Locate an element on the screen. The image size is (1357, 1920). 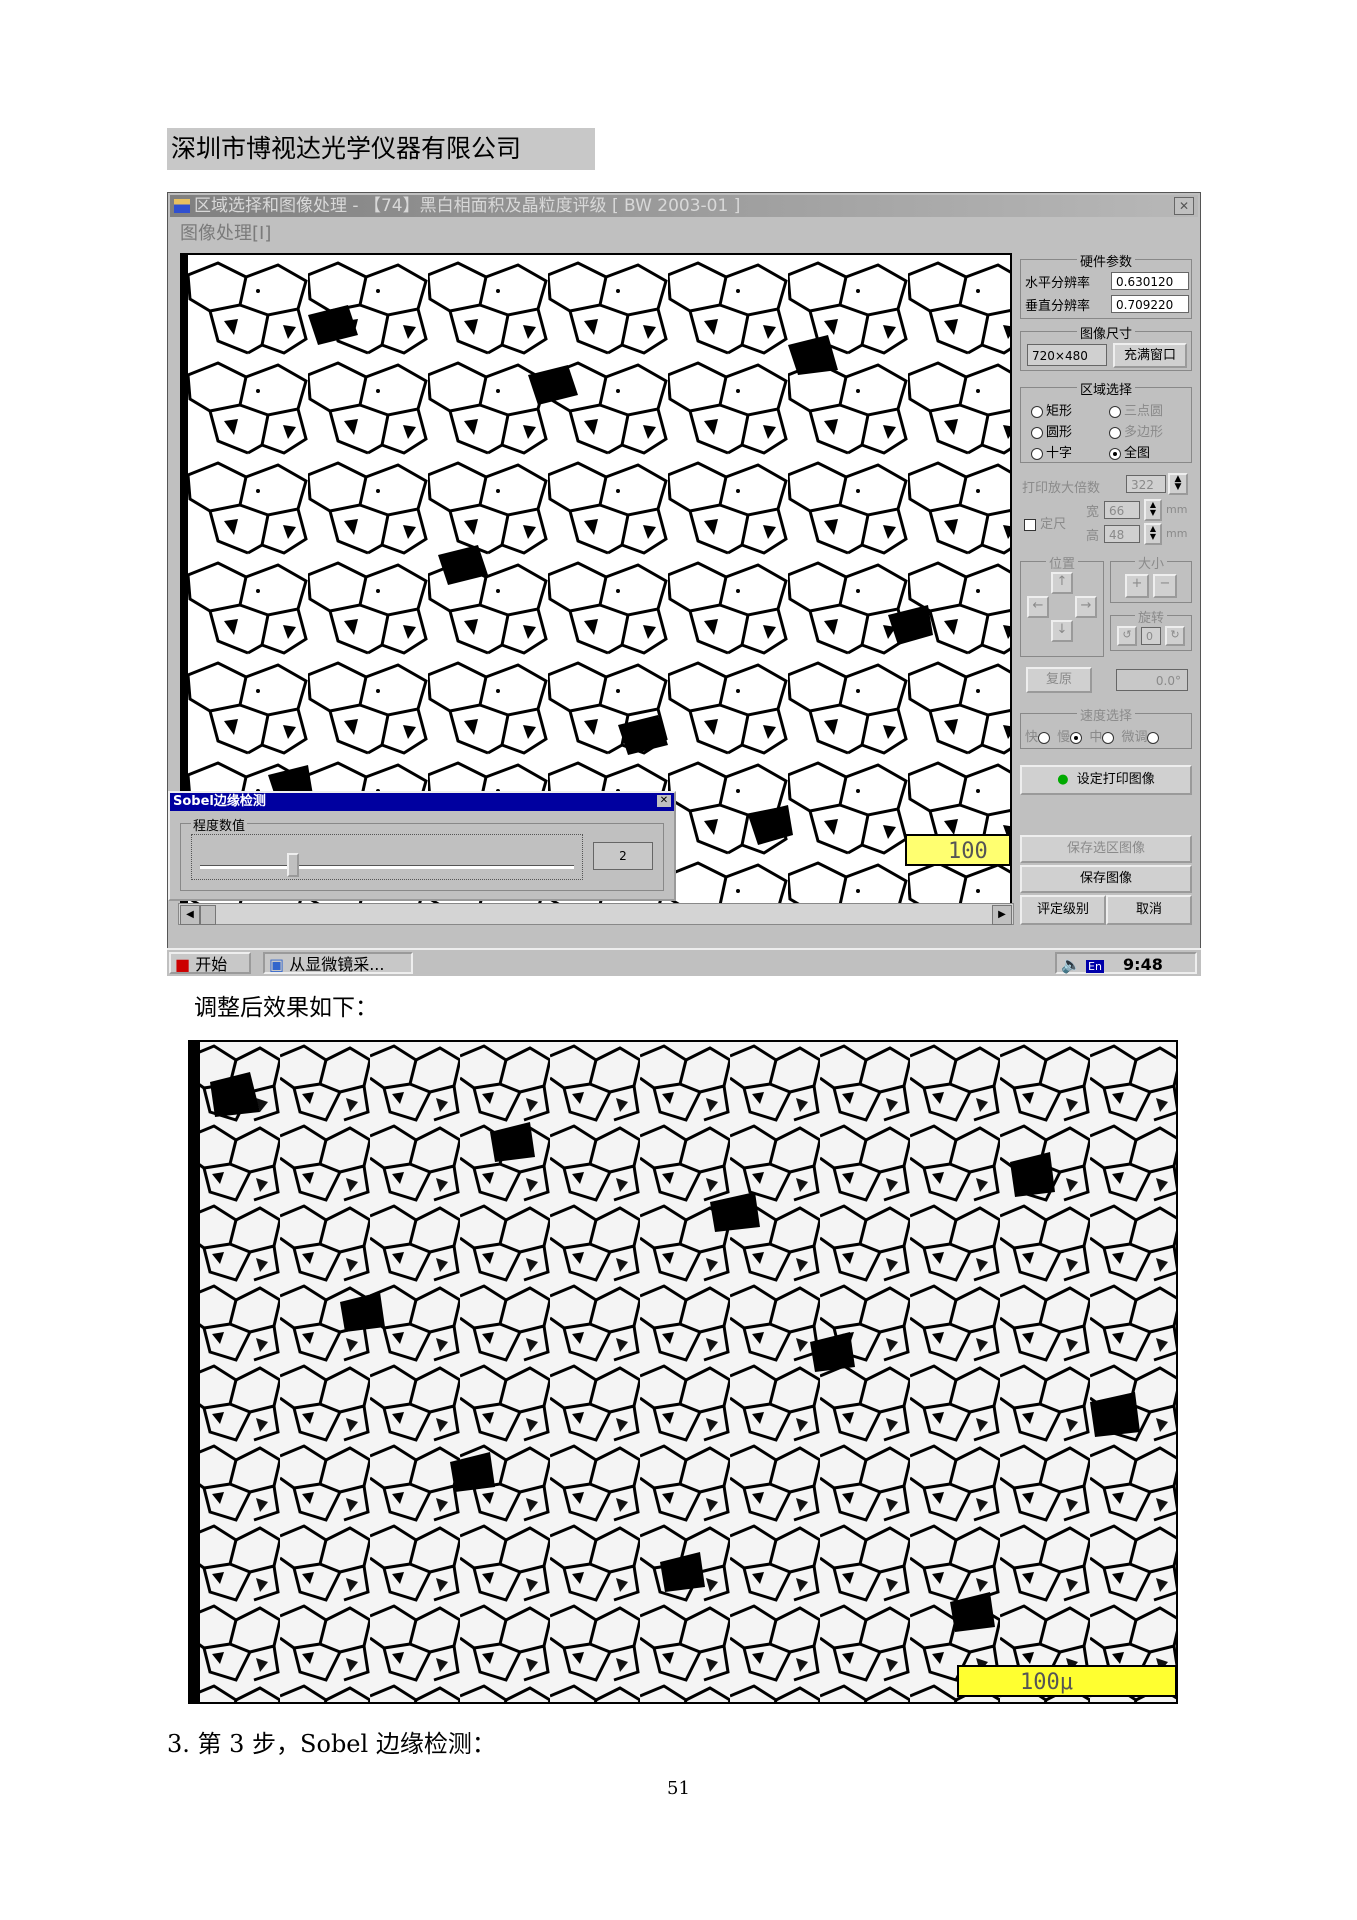
fill-window-button: 充满窗口 is located at coordinates (1150, 355).